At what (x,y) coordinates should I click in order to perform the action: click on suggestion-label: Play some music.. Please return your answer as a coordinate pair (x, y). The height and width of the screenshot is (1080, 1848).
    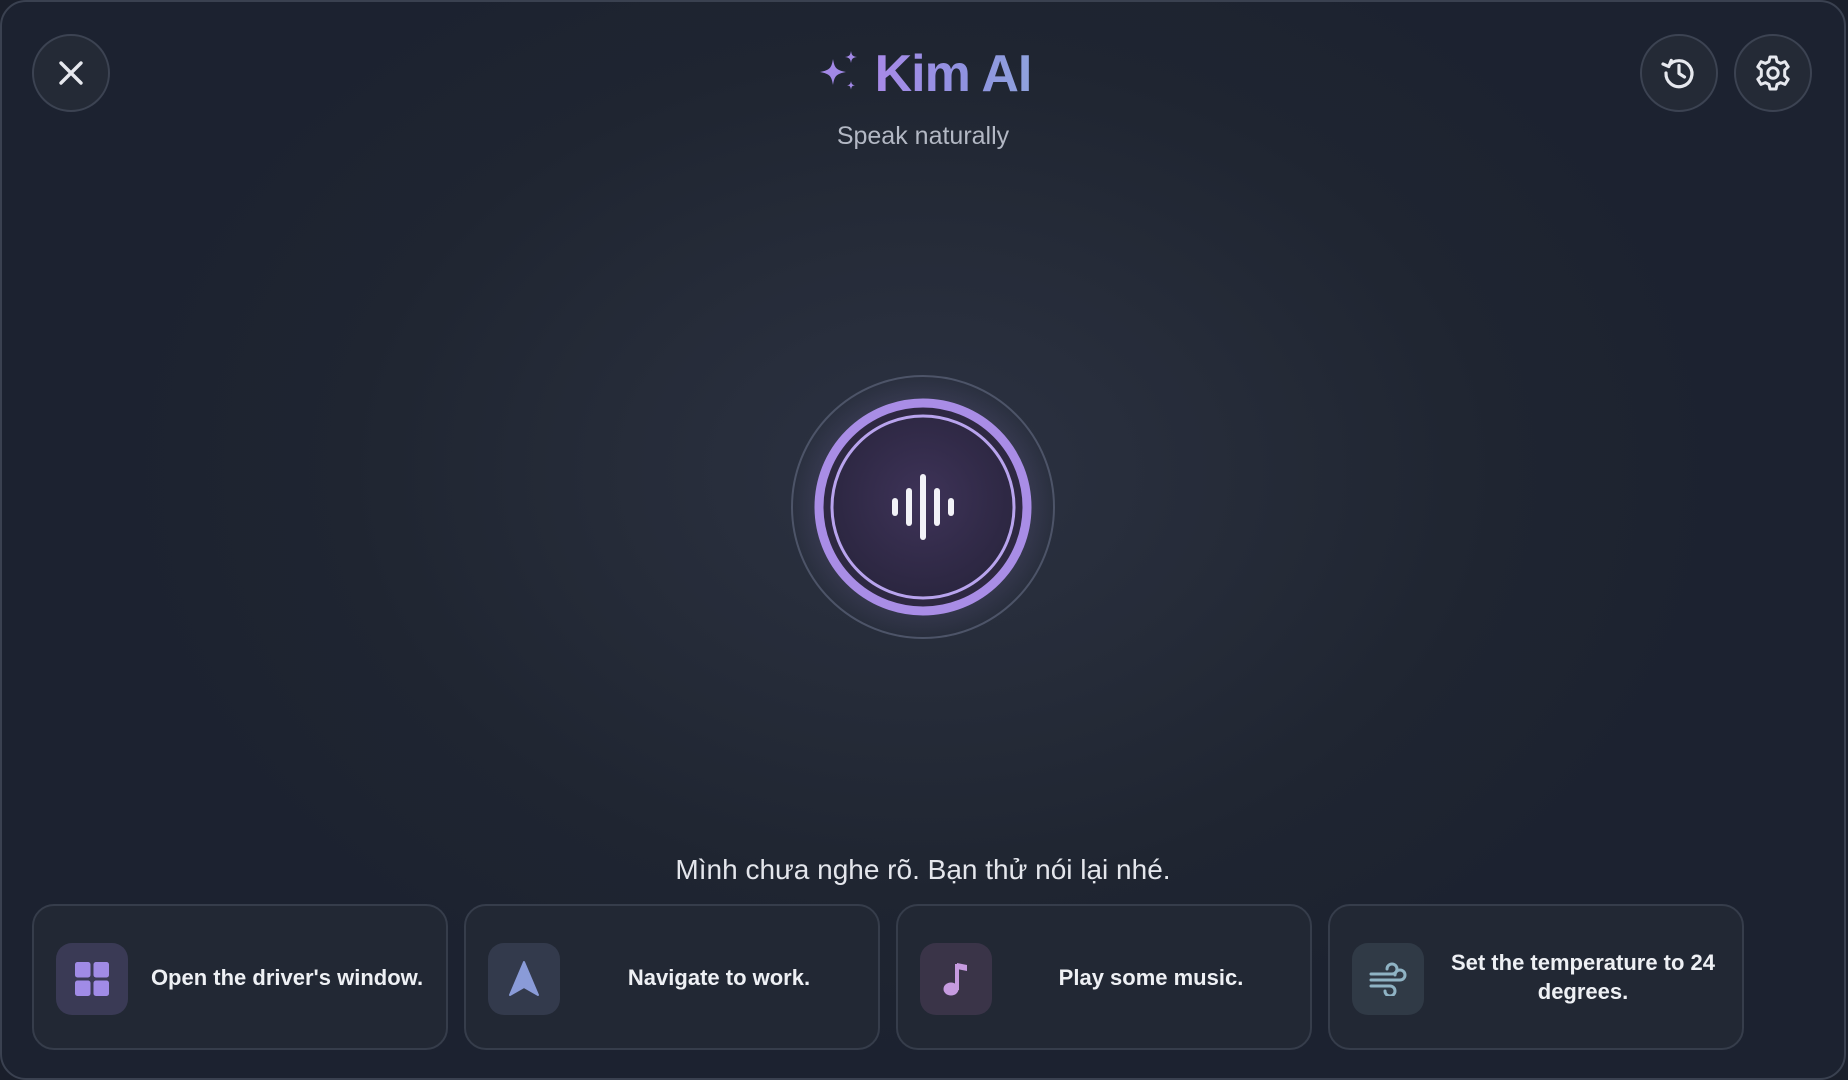
    Looking at the image, I should click on (1151, 977).